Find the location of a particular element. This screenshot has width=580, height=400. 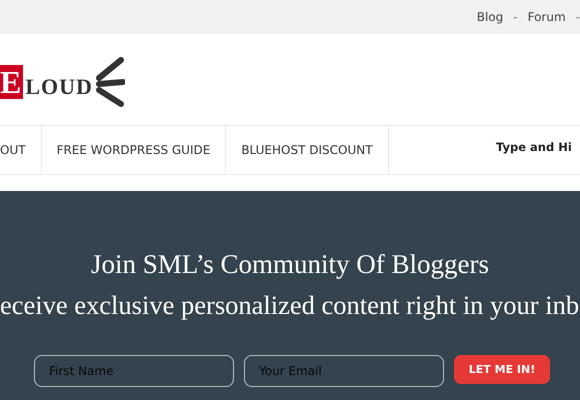

input-field: First Name is located at coordinates (134, 371).